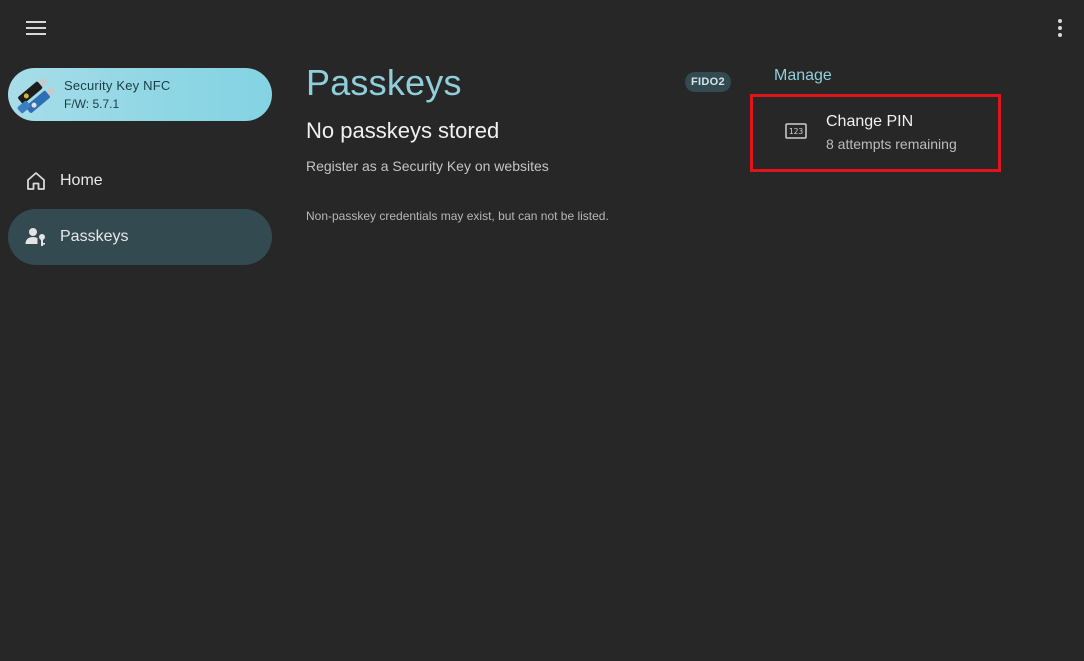  I want to click on empty-state-title: No passkeys stored, so click(403, 130).